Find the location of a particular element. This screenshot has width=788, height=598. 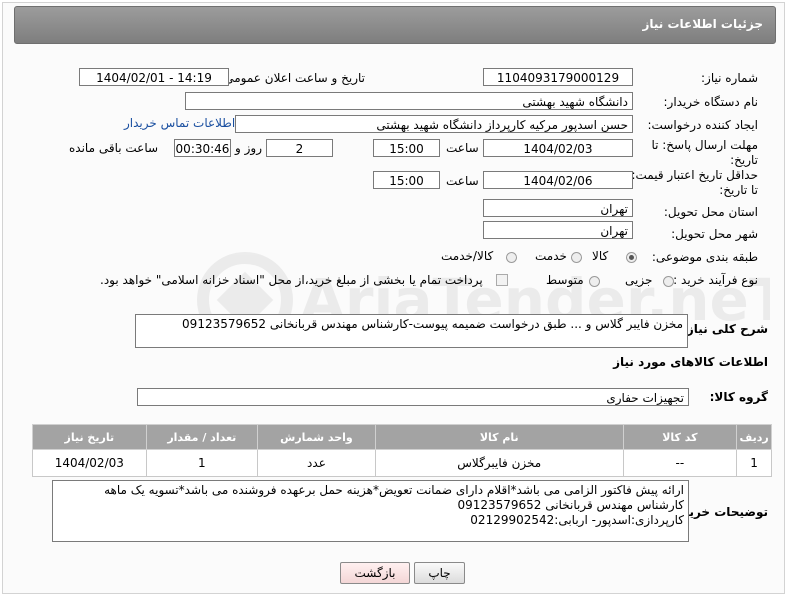

category-radio-goods is located at coordinates (631, 257).